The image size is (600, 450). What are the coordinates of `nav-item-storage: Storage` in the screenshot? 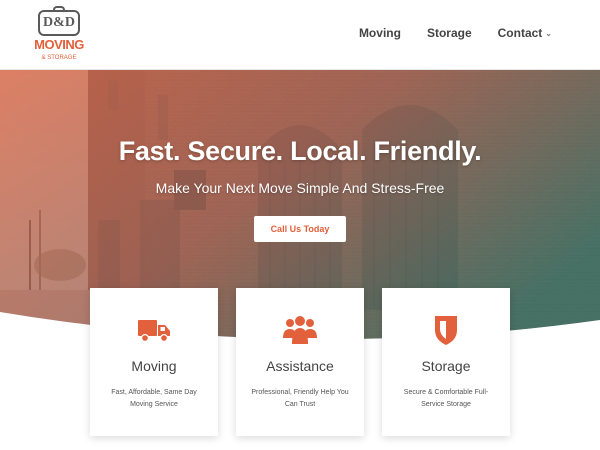 It's located at (449, 33).